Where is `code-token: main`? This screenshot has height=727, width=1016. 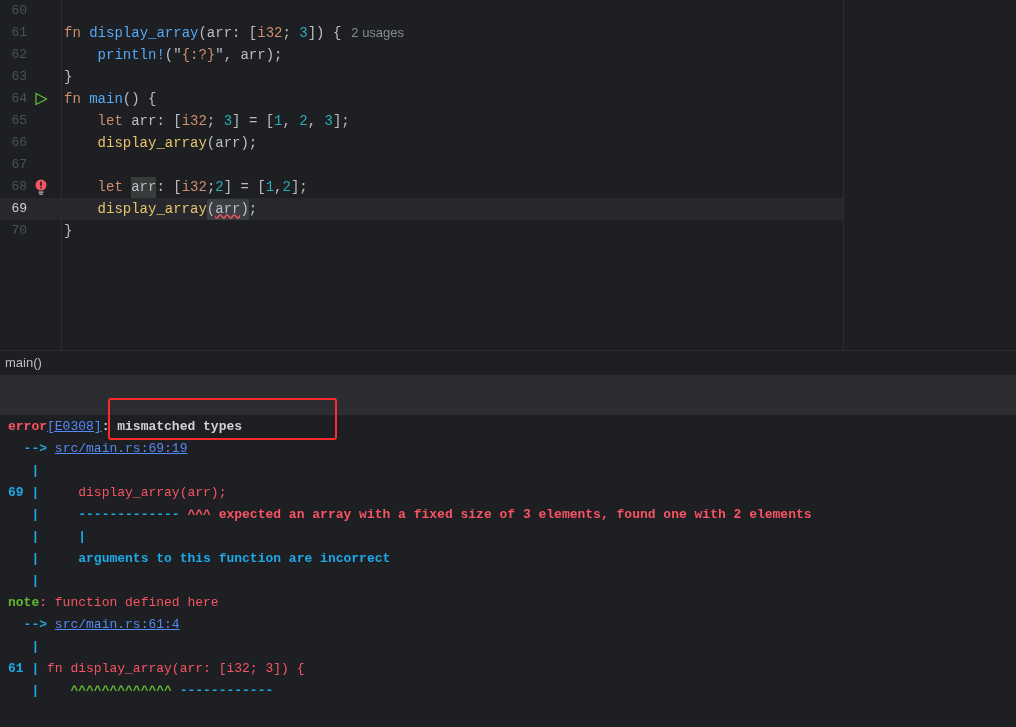
code-token: main is located at coordinates (106, 99).